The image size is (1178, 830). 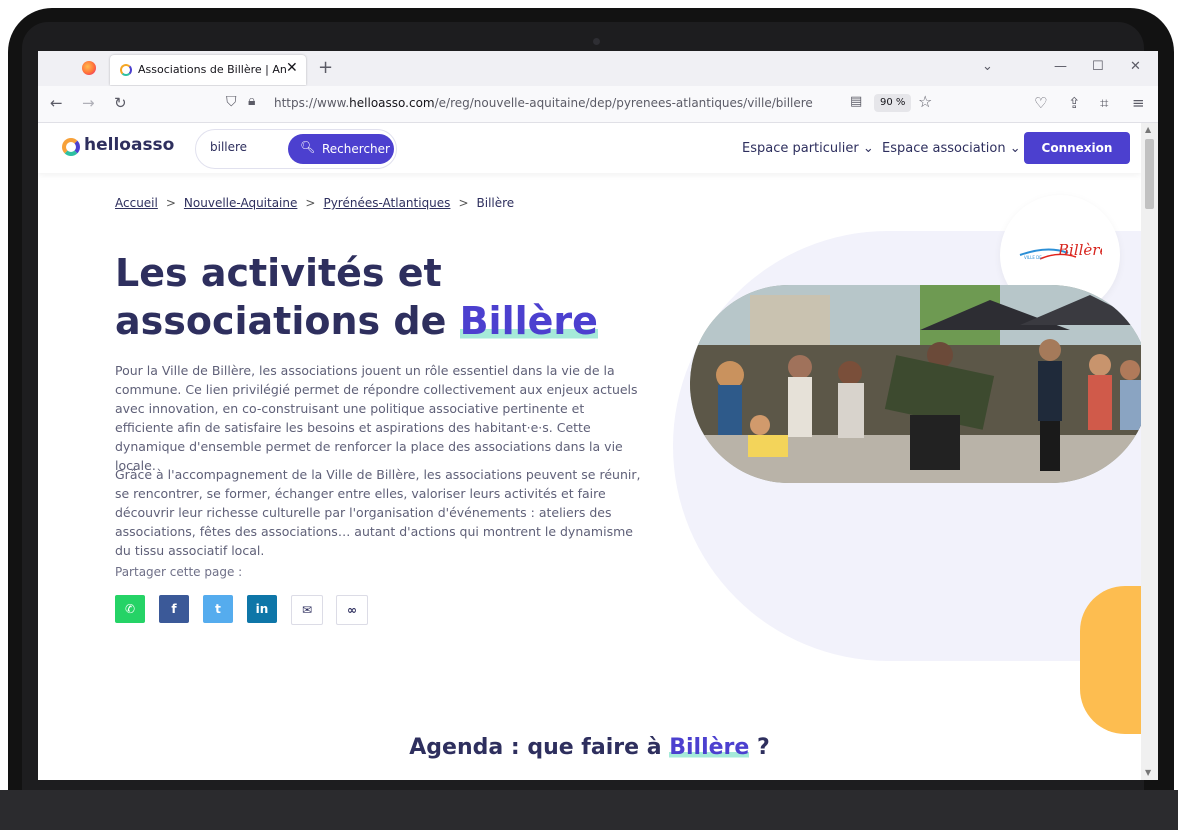 What do you see at coordinates (1077, 148) in the screenshot?
I see `connexion-button: Connexion` at bounding box center [1077, 148].